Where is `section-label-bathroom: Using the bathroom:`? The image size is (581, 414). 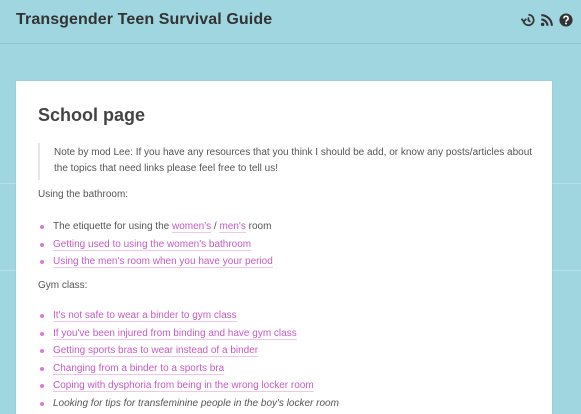
section-label-bathroom: Using the bathroom: is located at coordinates (83, 194).